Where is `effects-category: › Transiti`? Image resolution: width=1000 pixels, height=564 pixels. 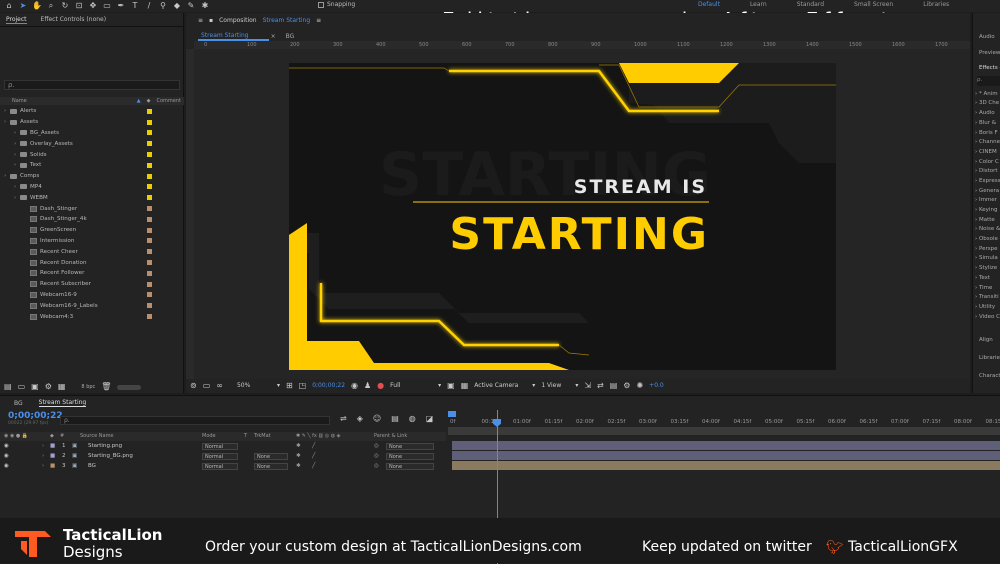 effects-category: › Transiti is located at coordinates (986, 298).